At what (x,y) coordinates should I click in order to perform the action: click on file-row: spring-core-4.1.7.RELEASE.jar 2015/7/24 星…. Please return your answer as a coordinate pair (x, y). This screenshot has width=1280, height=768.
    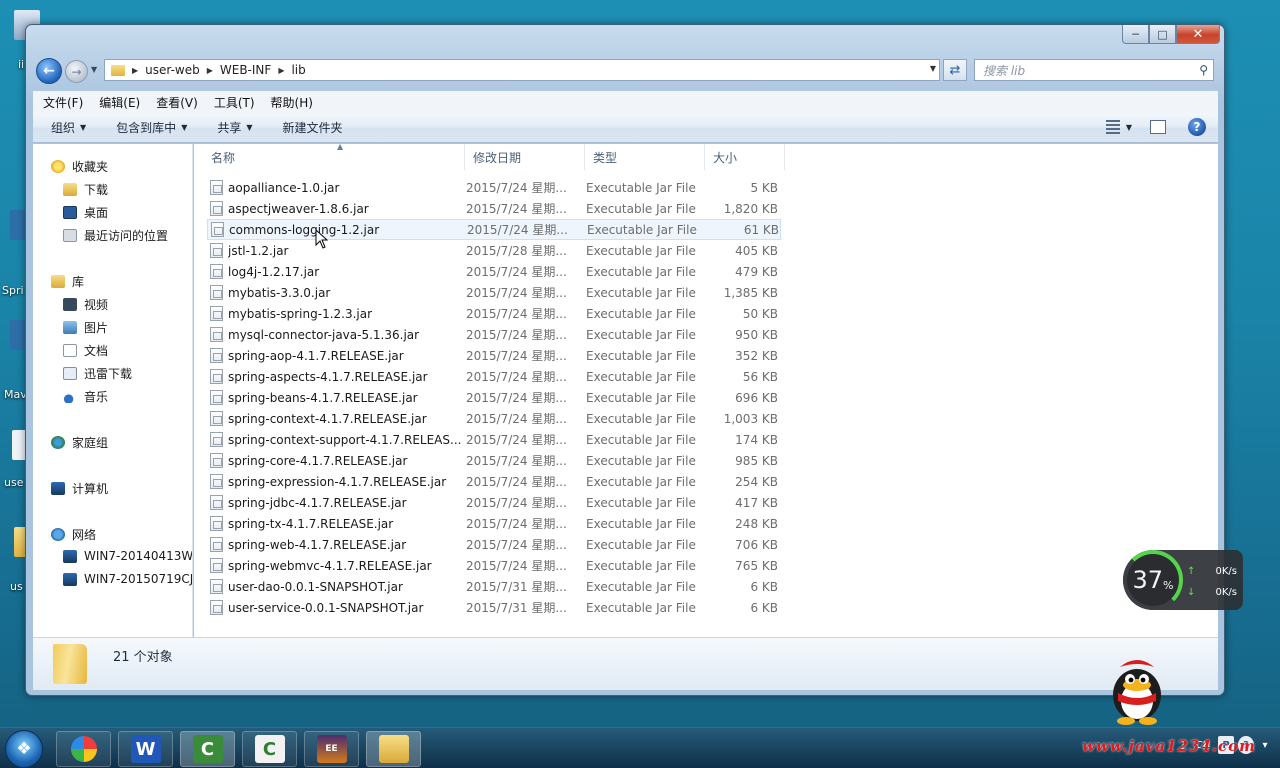
    Looking at the image, I should click on (494, 460).